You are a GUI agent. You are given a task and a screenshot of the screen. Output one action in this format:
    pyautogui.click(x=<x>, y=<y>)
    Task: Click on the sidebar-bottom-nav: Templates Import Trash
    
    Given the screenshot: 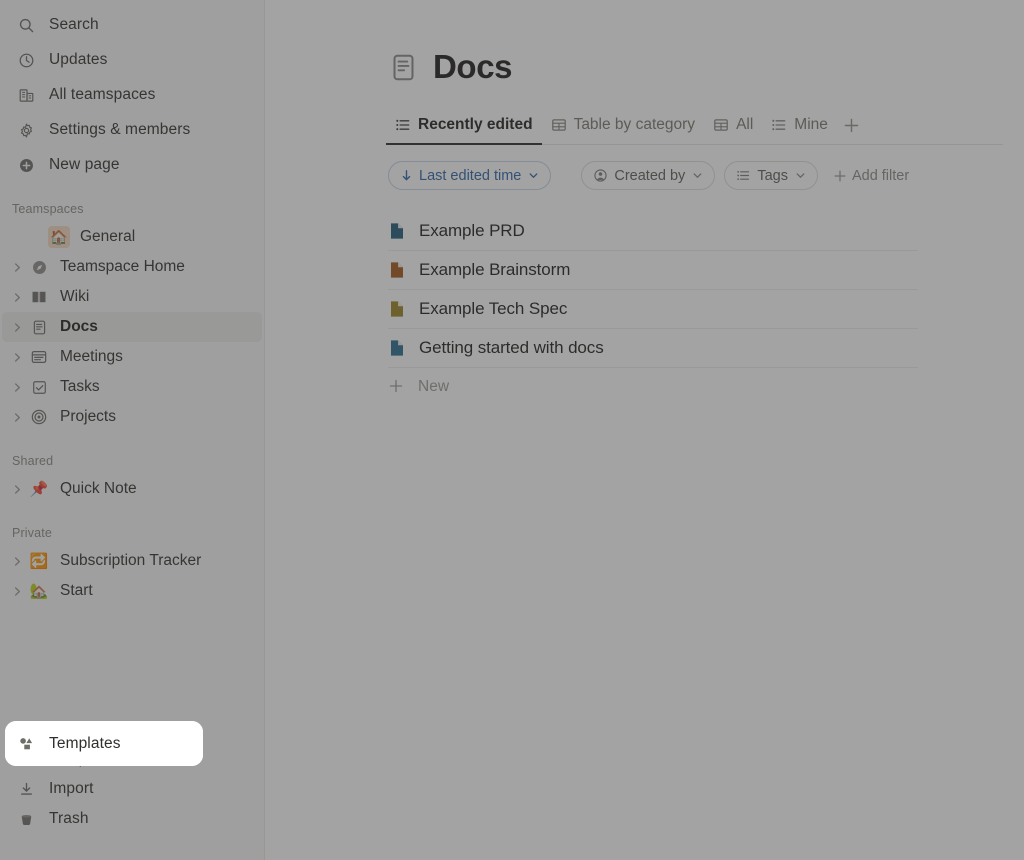 What is the action you would take?
    pyautogui.click(x=132, y=789)
    